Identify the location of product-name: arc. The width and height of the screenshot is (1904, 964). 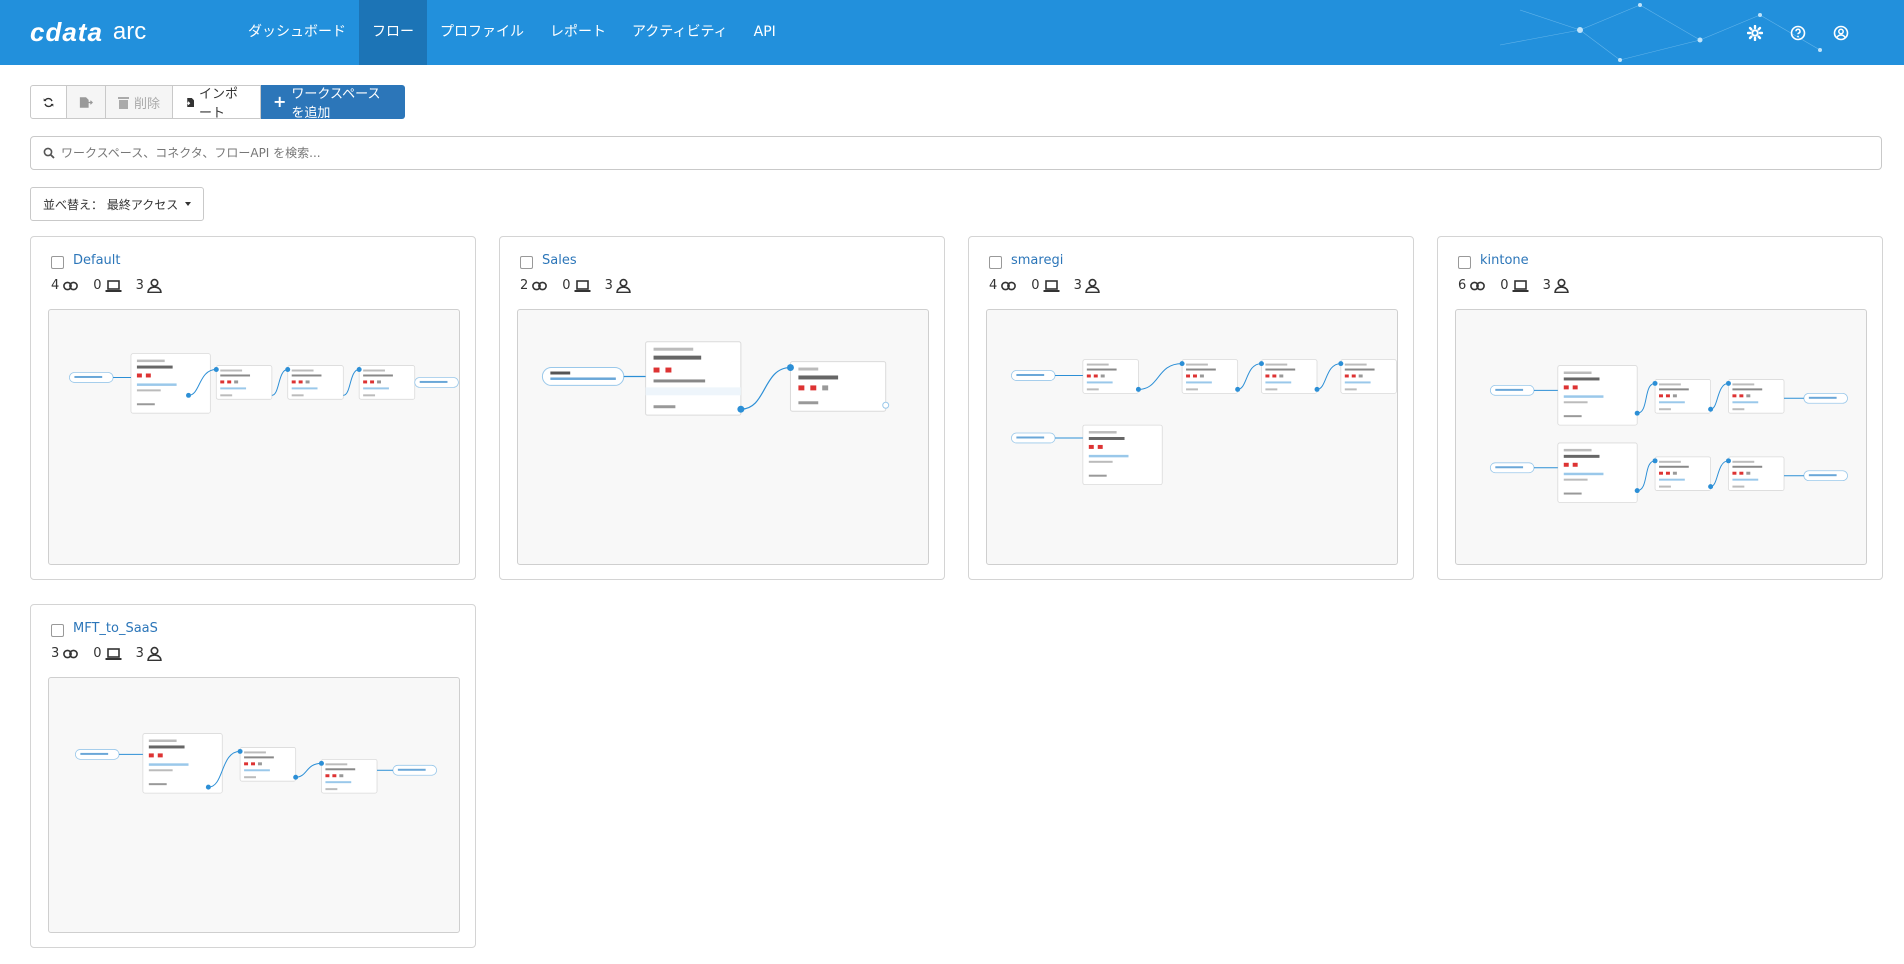
(129, 31).